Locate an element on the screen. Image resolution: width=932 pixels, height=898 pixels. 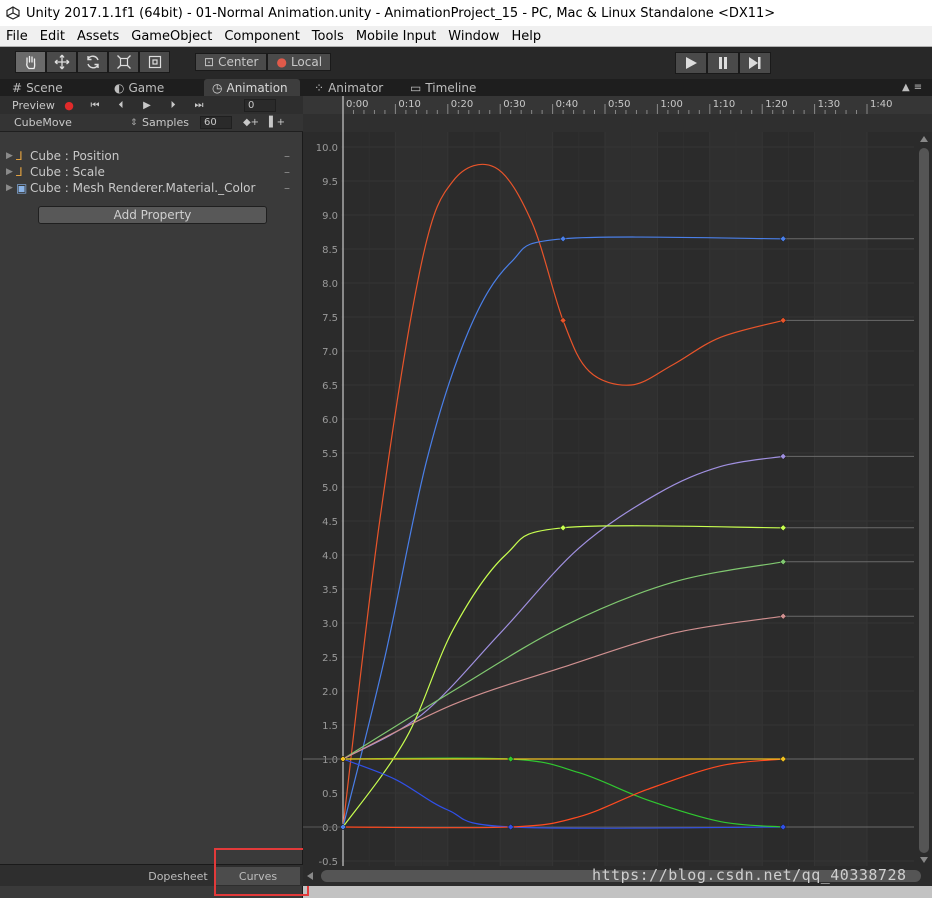
step-button is located at coordinates (755, 63).